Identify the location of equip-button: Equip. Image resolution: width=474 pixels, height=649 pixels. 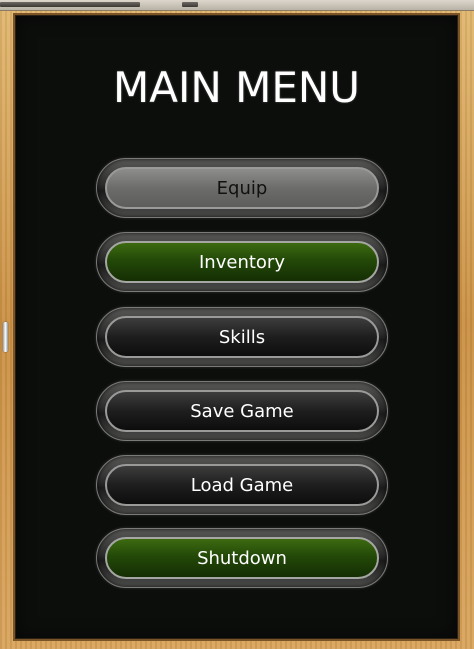
(242, 188).